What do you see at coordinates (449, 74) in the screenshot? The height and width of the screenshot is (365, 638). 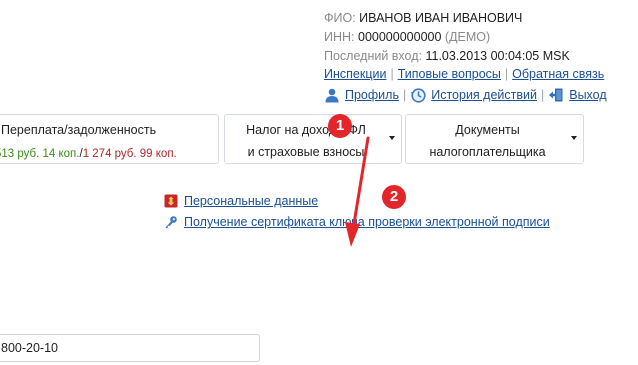 I see `faq-link: Типовые вопросы` at bounding box center [449, 74].